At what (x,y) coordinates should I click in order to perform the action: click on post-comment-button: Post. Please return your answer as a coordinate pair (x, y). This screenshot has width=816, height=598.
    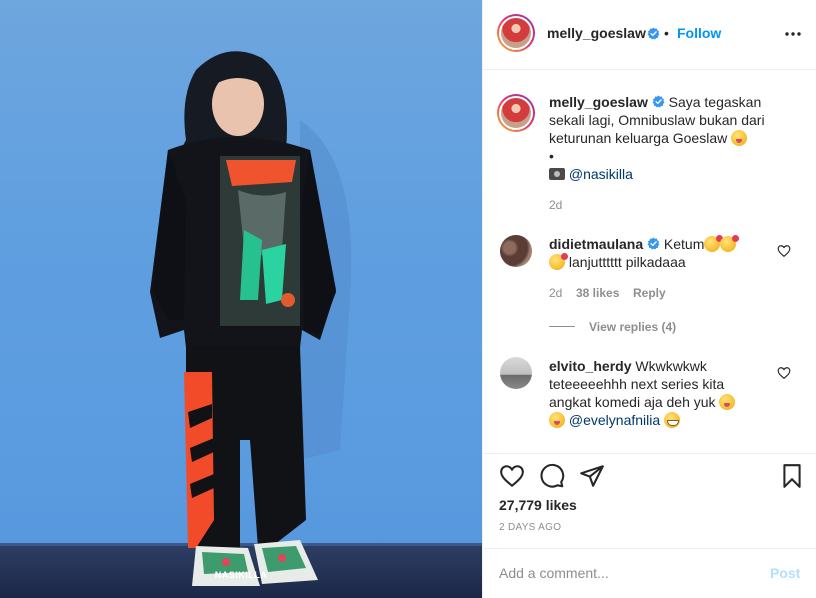
    Looking at the image, I should click on (785, 573).